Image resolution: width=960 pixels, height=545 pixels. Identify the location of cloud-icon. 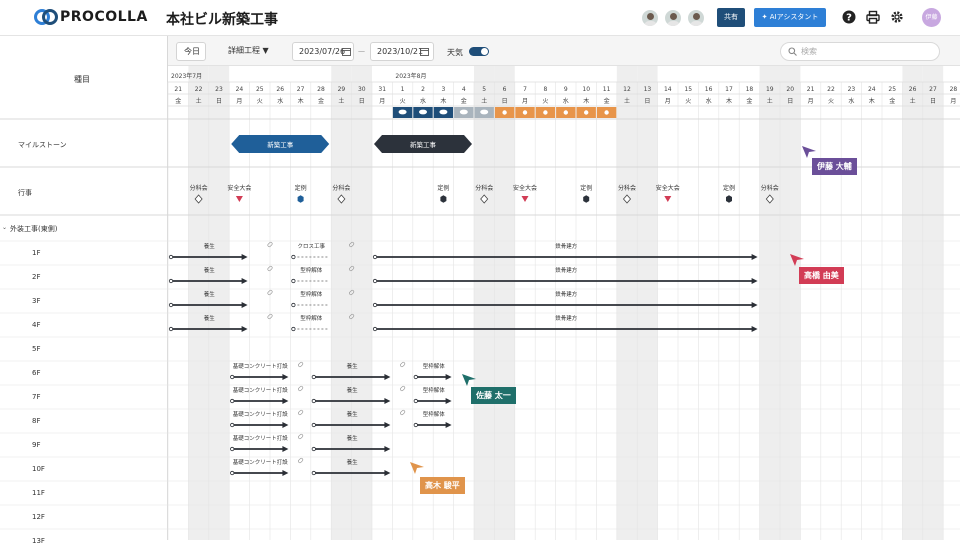
(463, 112).